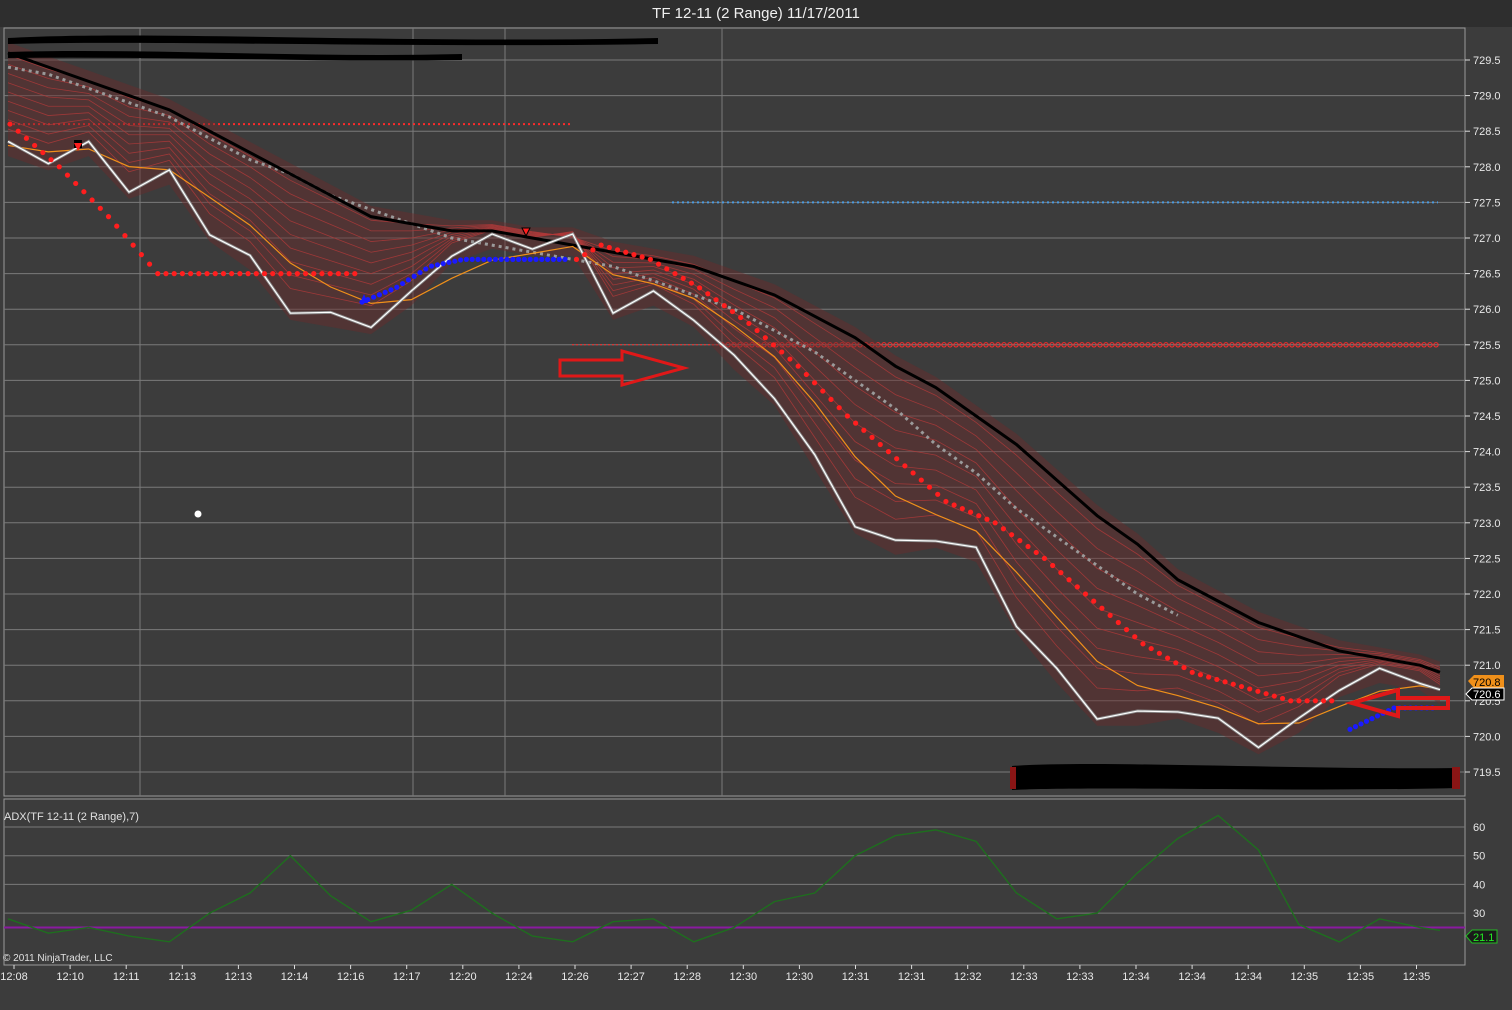  I want to click on price-tick-label: 724.5, so click(1487, 417).